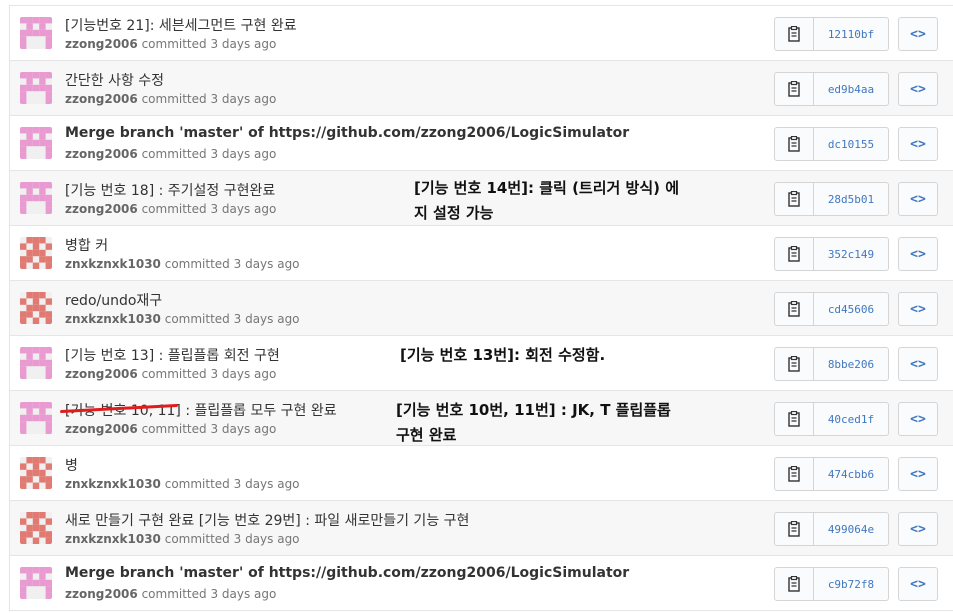  What do you see at coordinates (172, 355) in the screenshot?
I see `commit-title: [기능 번호 13] : 플립플롭 회전 구현` at bounding box center [172, 355].